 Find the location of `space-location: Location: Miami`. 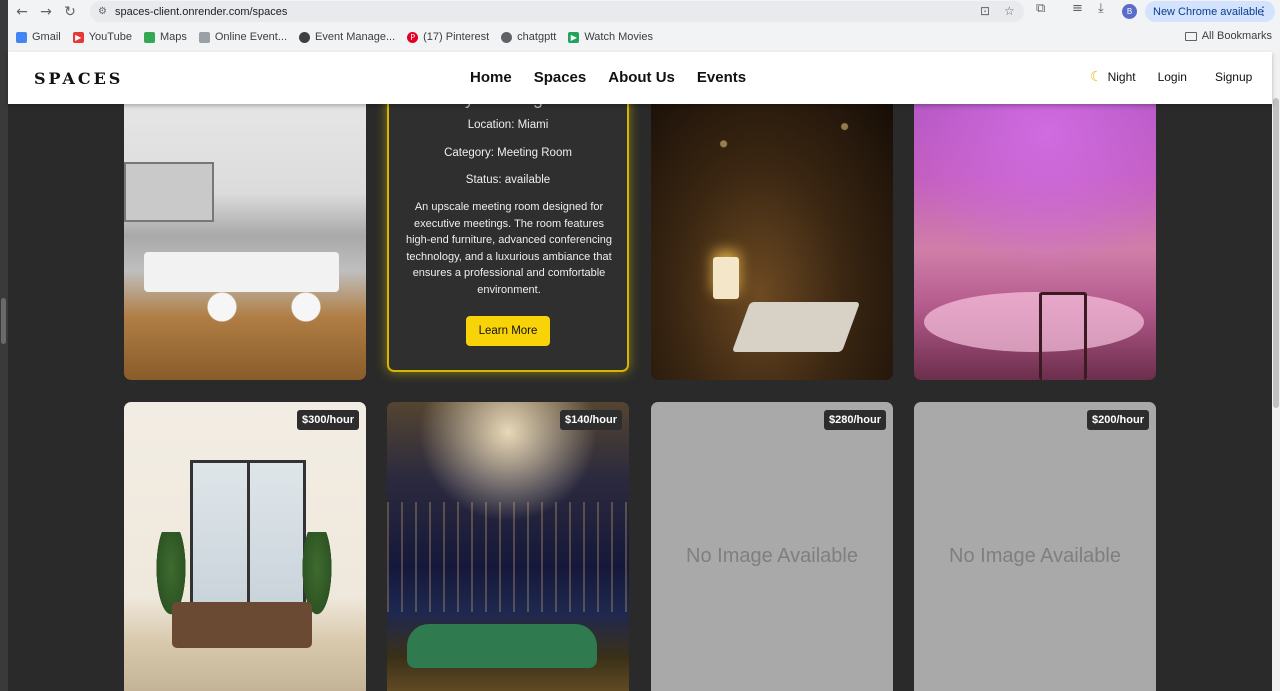

space-location: Location: Miami is located at coordinates (508, 125).